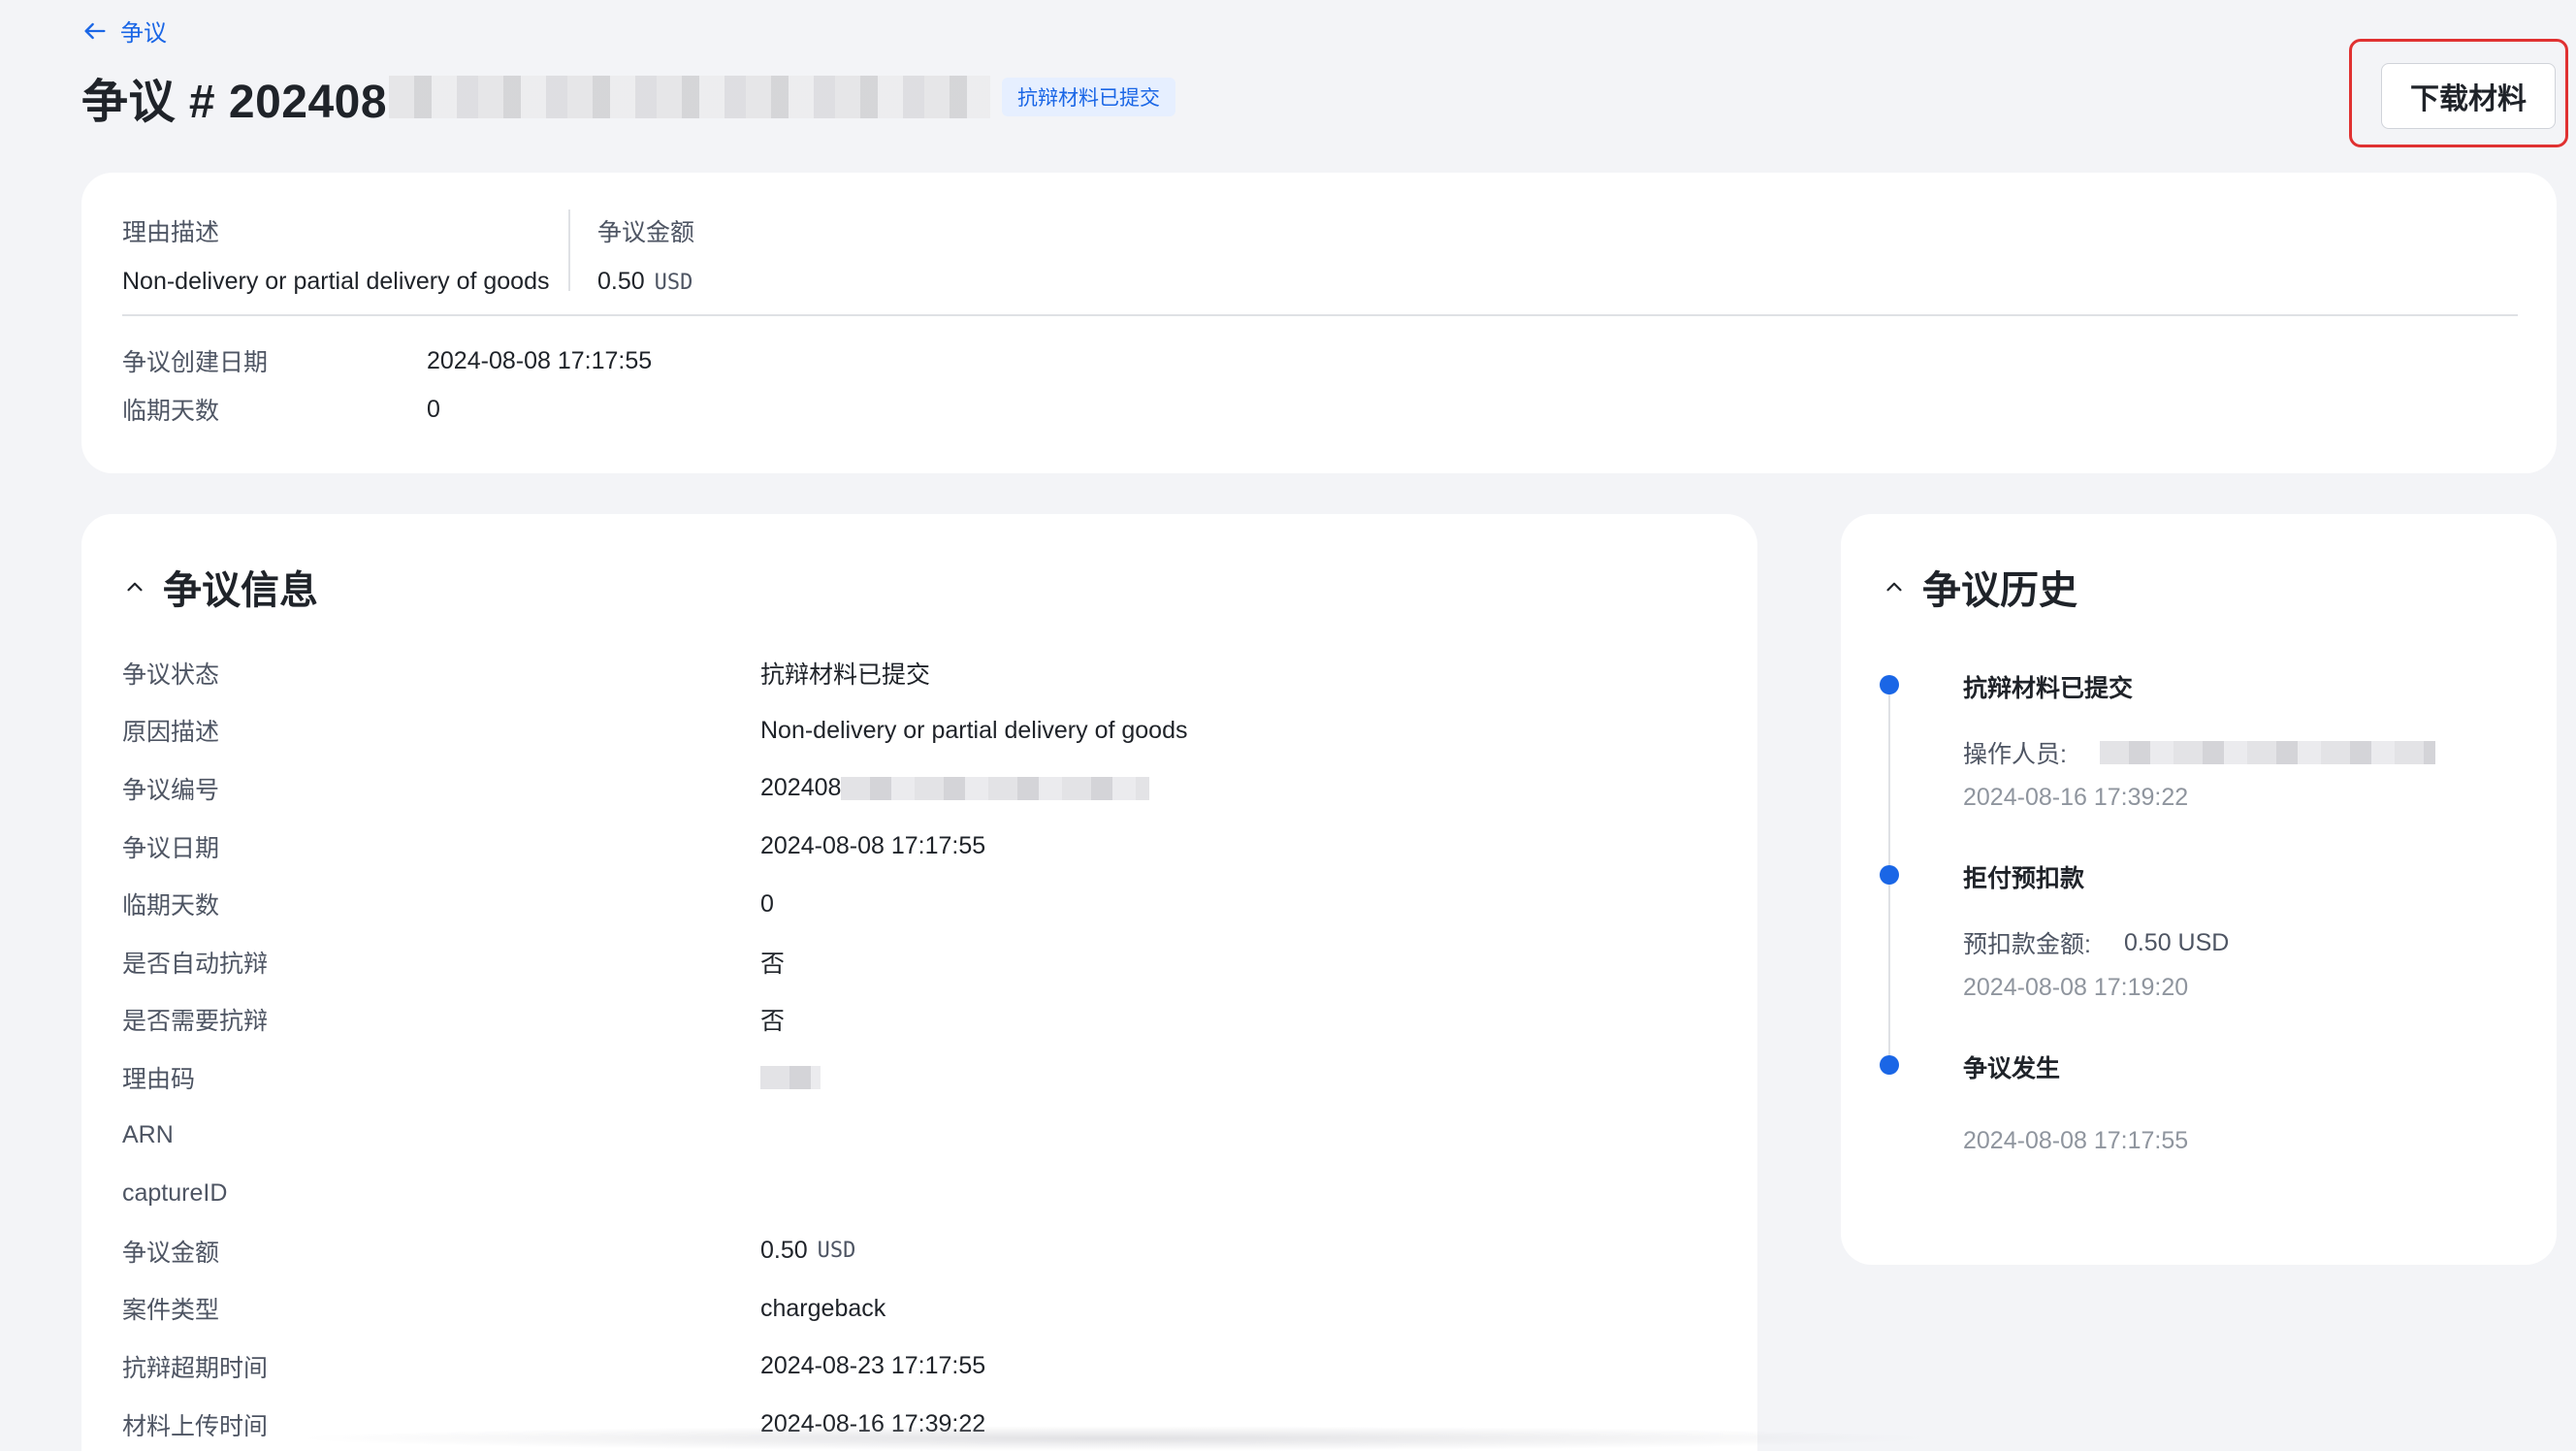  What do you see at coordinates (655, 1193) in the screenshot?
I see `info-row-capture-id: captureID` at bounding box center [655, 1193].